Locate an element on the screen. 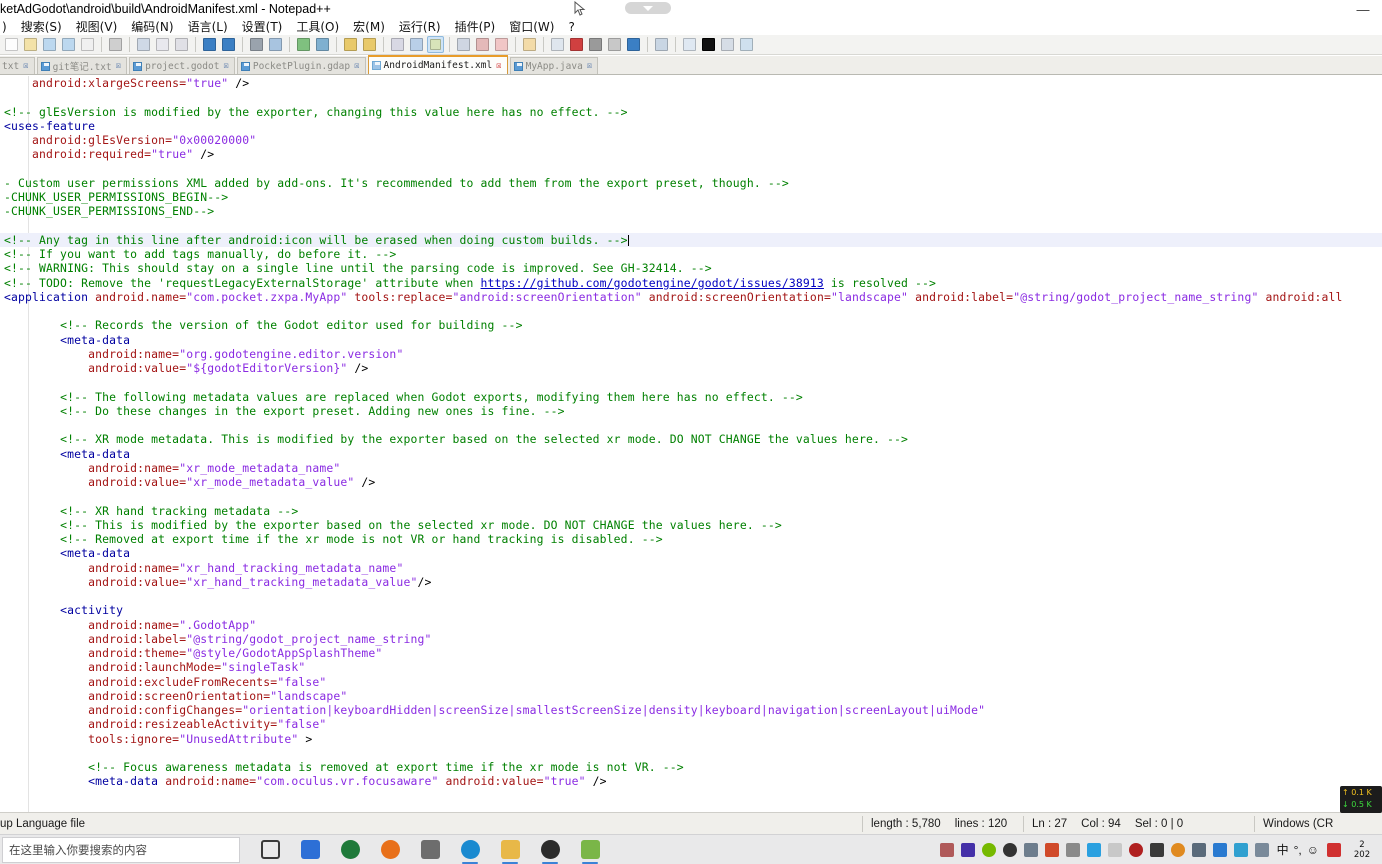 This screenshot has height=864, width=1382. notepadplusplus-icon is located at coordinates (590, 849).